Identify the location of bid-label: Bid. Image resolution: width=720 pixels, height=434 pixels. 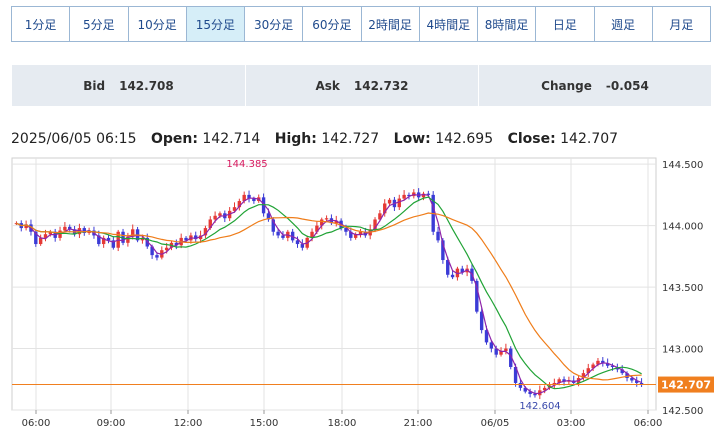
(94, 85).